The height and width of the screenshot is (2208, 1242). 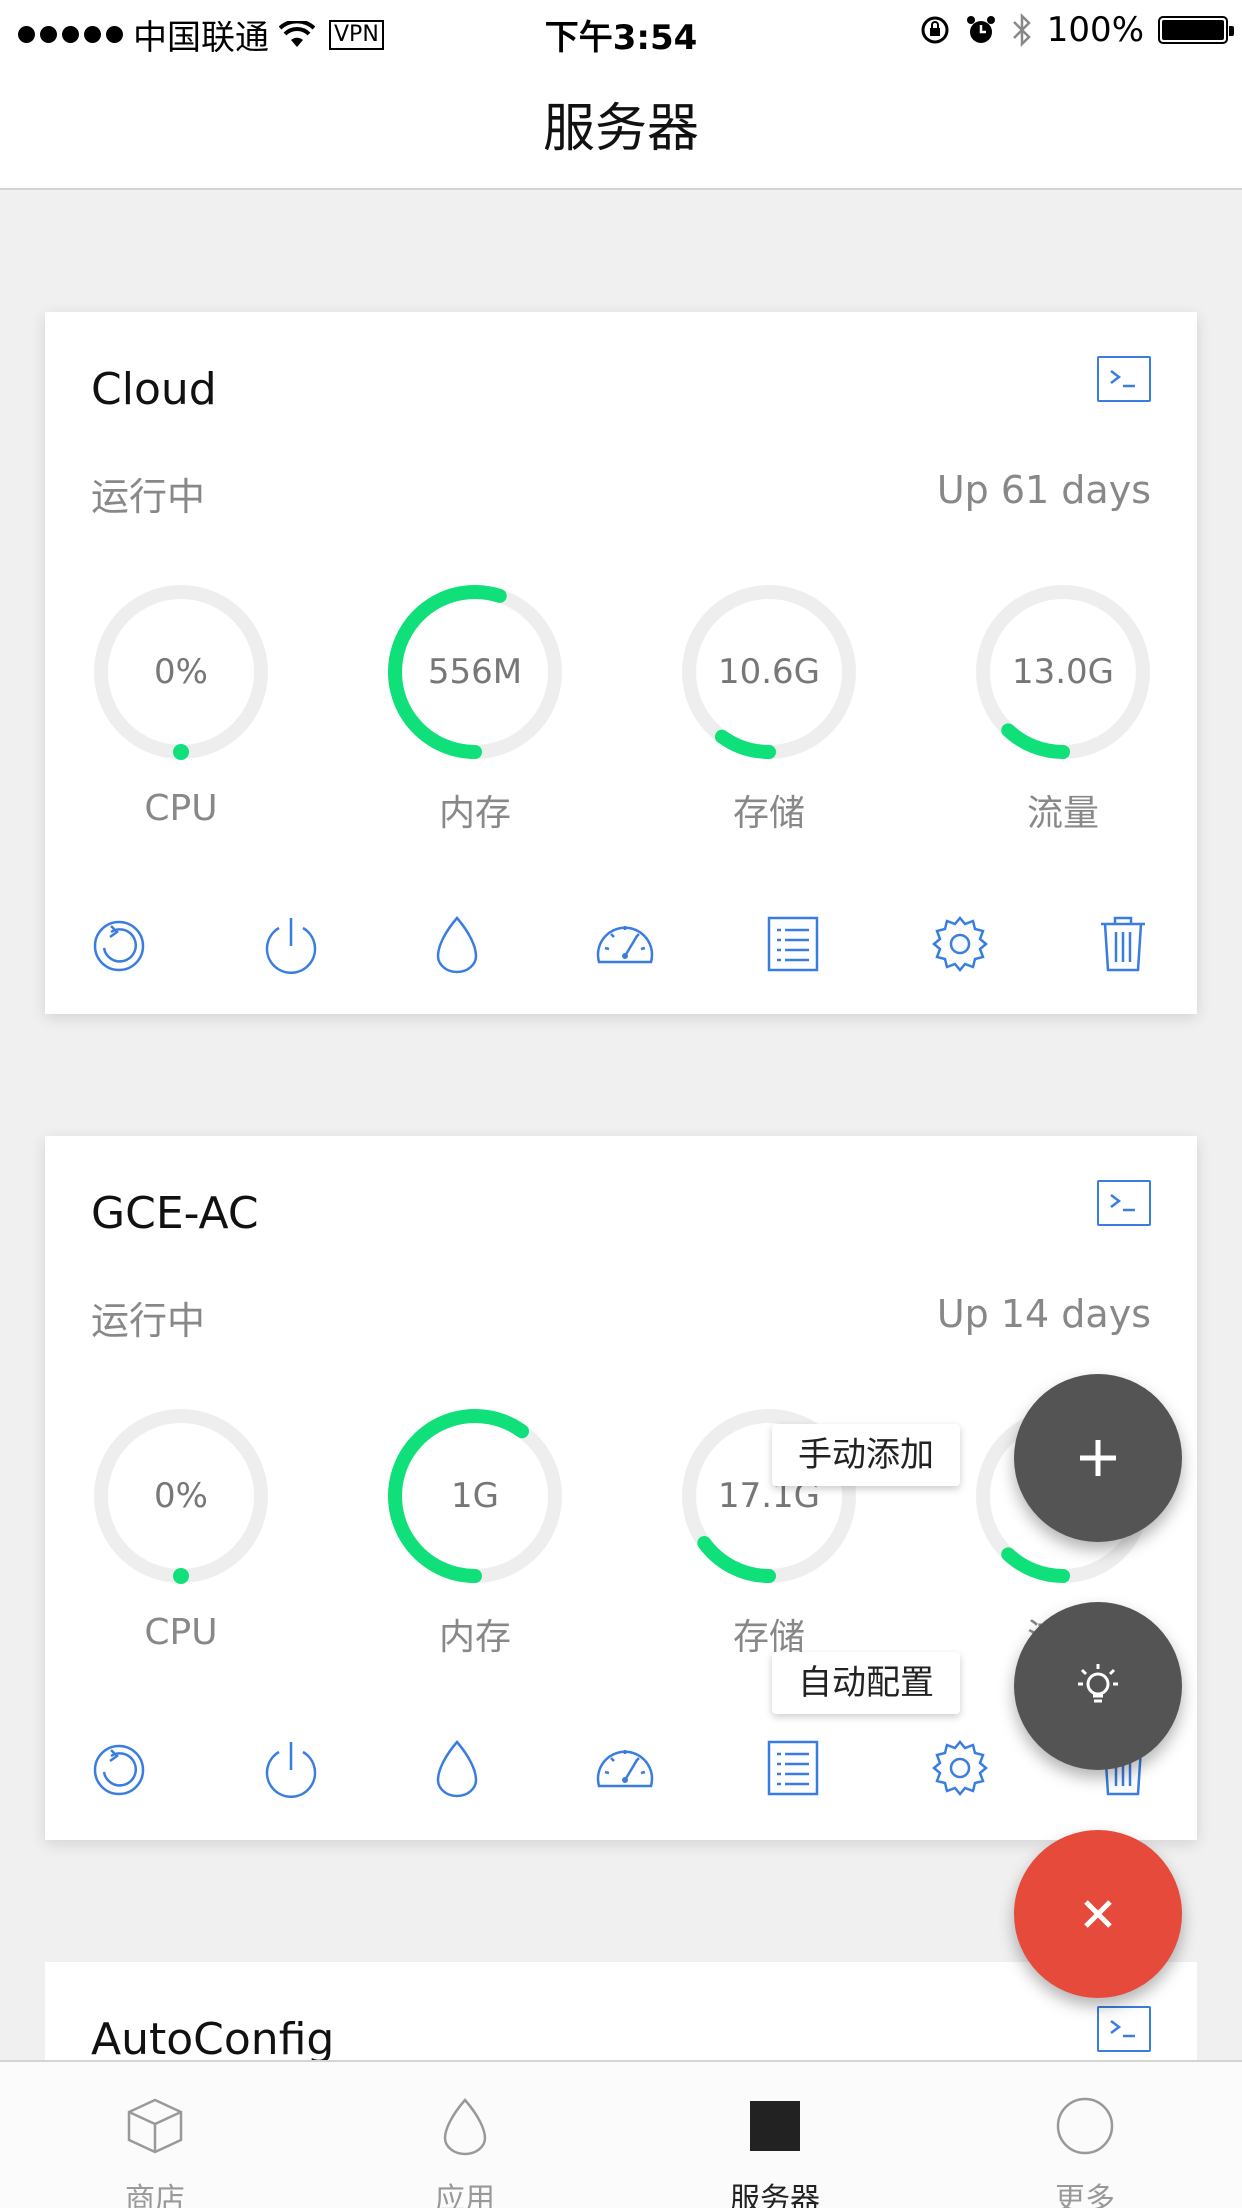 I want to click on memory-gauge: 1G, so click(x=475, y=1496).